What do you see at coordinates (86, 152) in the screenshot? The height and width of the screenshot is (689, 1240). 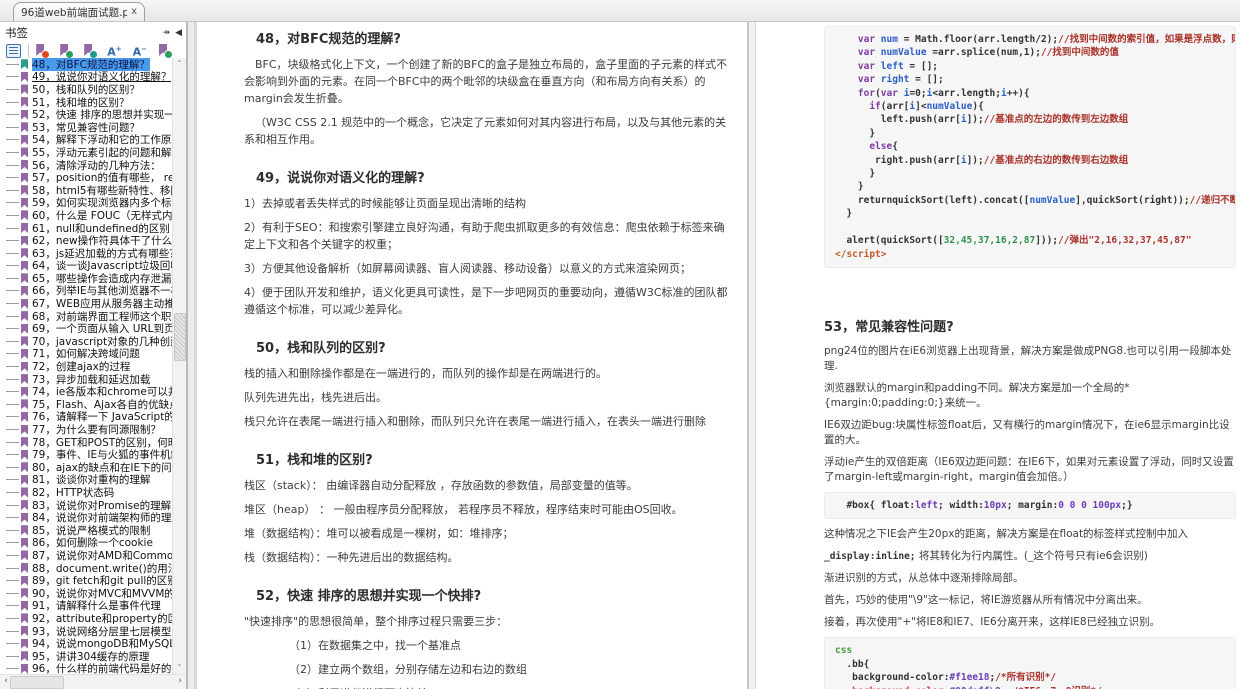 I see `bookmark-item: 55，浮动元素引起的问题和解决办法？` at bounding box center [86, 152].